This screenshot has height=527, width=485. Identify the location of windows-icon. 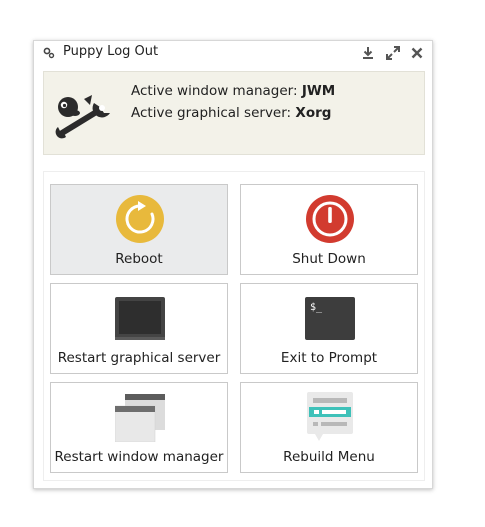
(140, 418).